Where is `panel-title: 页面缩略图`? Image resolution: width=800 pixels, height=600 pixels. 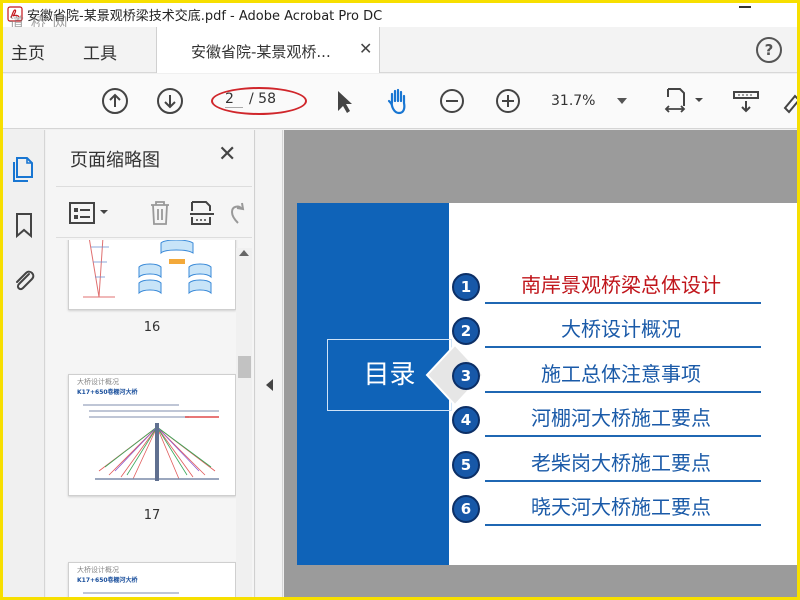
panel-title: 页面缩略图 is located at coordinates (115, 160).